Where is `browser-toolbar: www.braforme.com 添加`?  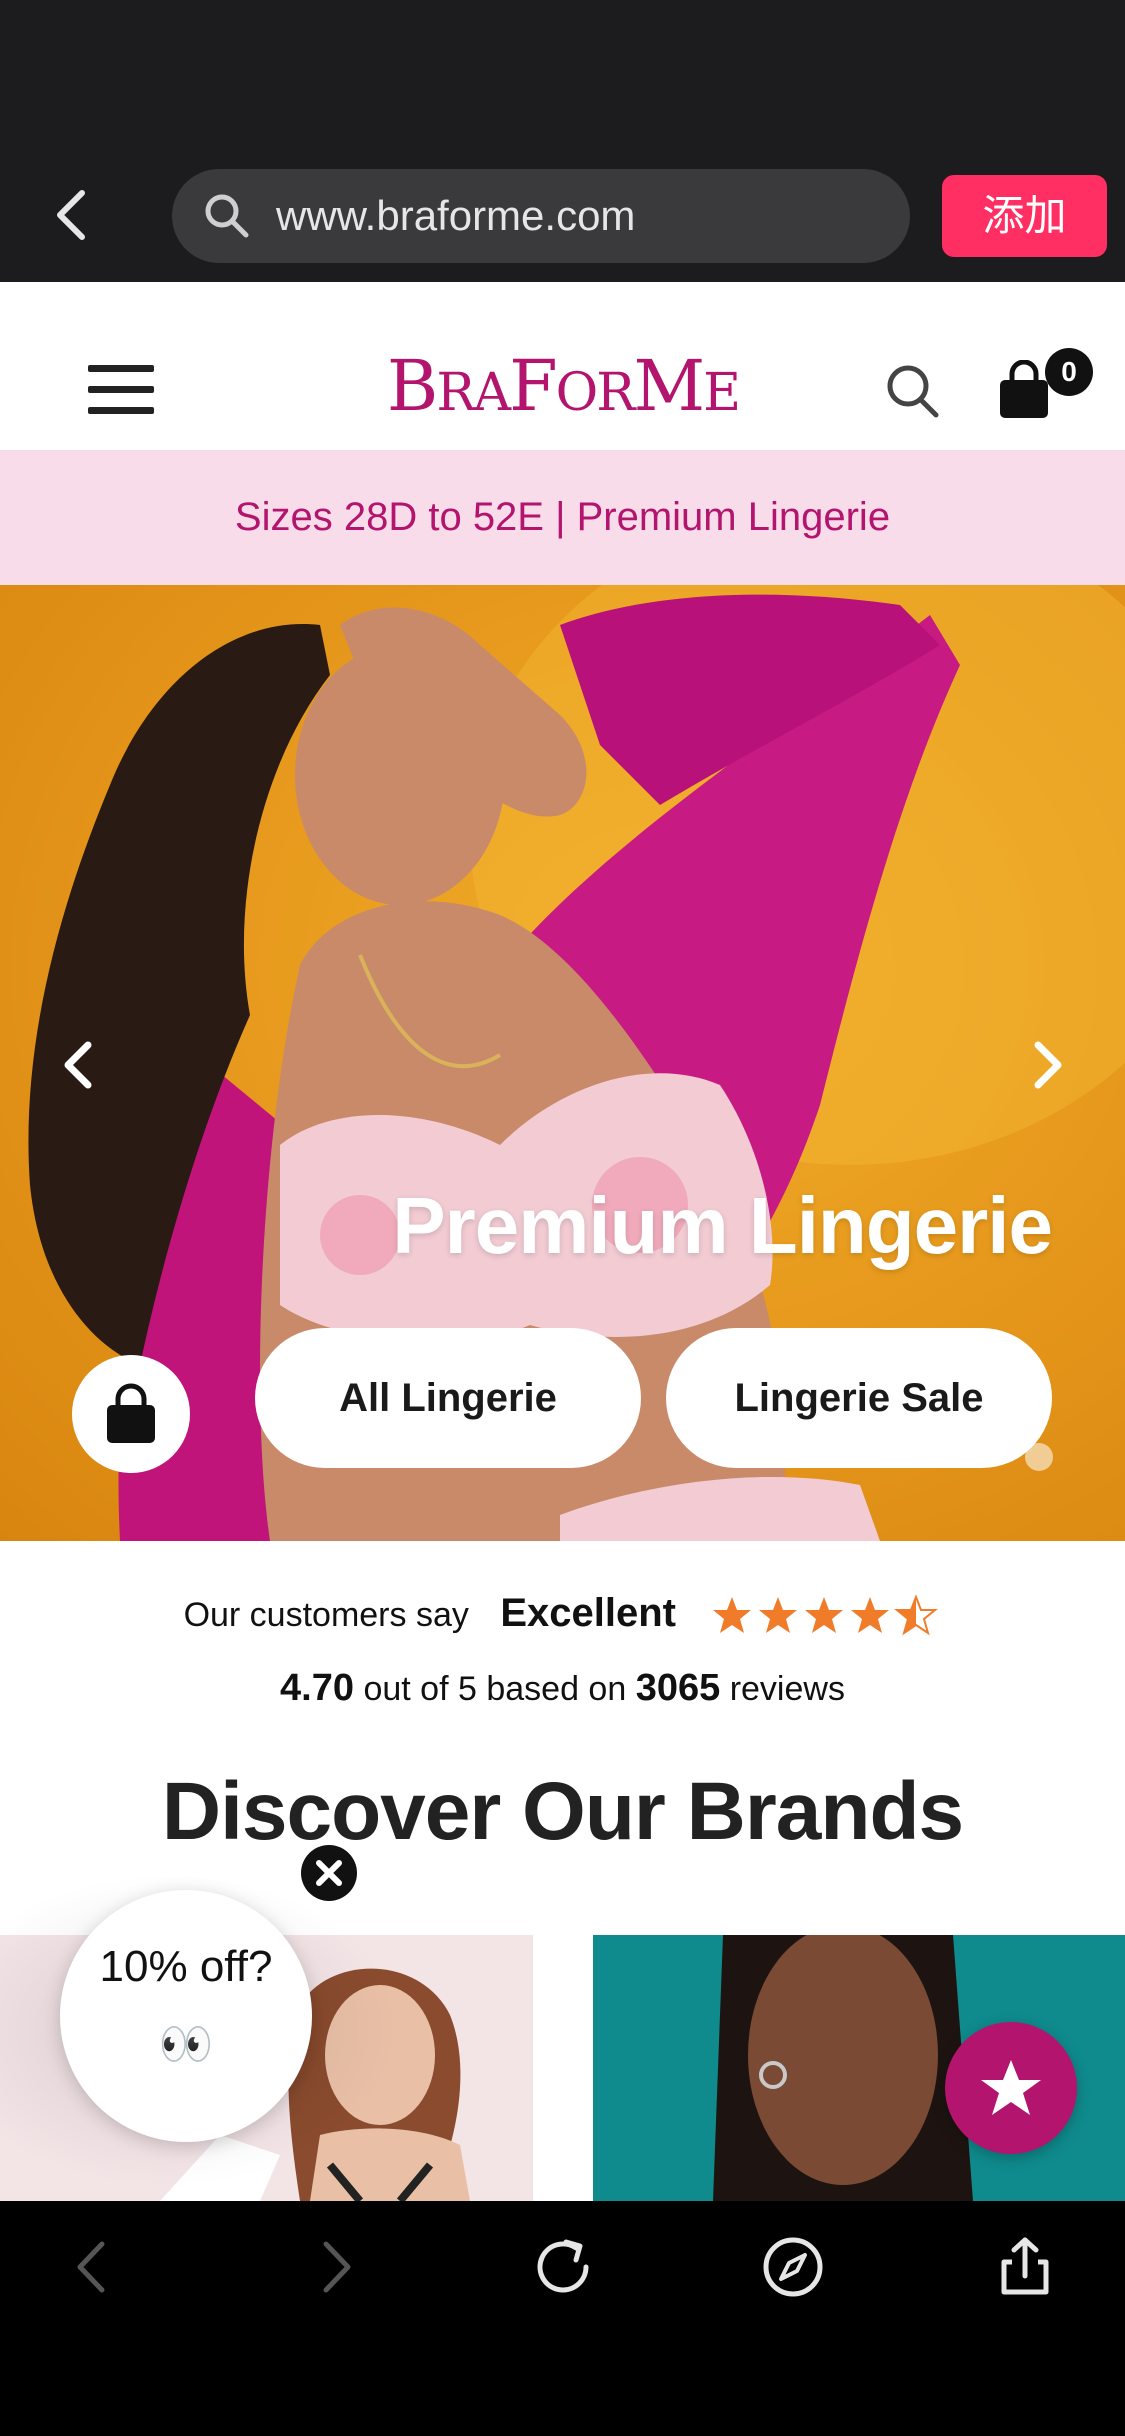 browser-toolbar: www.braforme.com 添加 is located at coordinates (562, 141).